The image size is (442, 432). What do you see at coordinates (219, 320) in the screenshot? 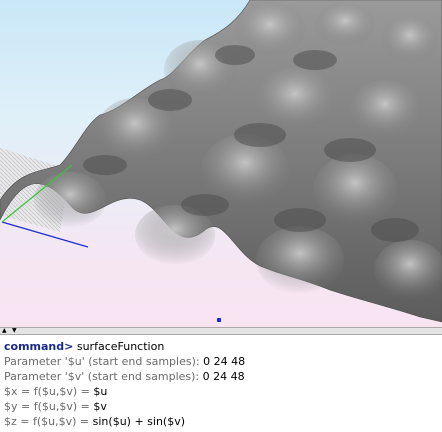
I see `pivot-marker` at bounding box center [219, 320].